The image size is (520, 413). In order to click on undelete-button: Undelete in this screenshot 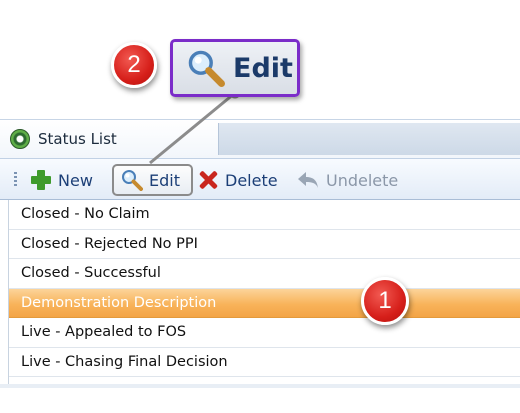, I will do `click(347, 180)`.